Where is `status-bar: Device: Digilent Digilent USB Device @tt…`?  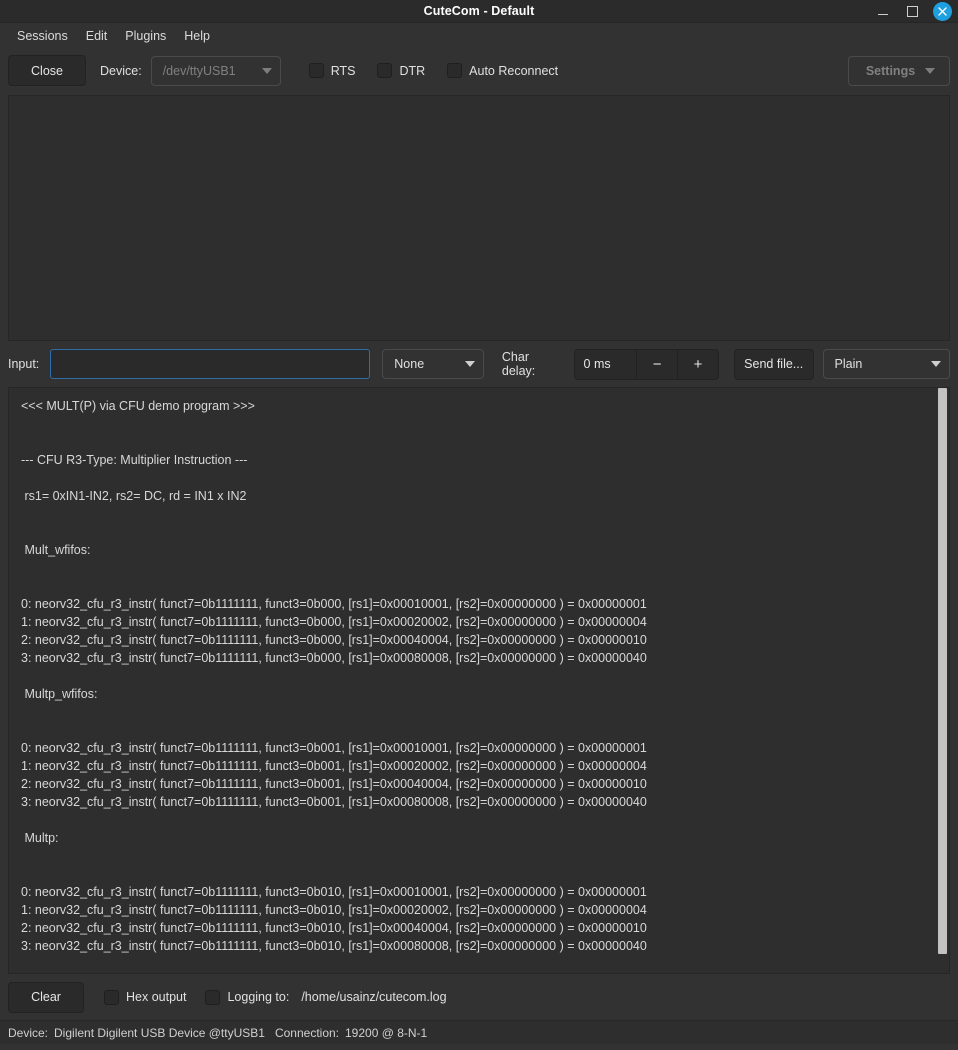
status-bar: Device: Digilent Digilent USB Device @tt… is located at coordinates (479, 1032).